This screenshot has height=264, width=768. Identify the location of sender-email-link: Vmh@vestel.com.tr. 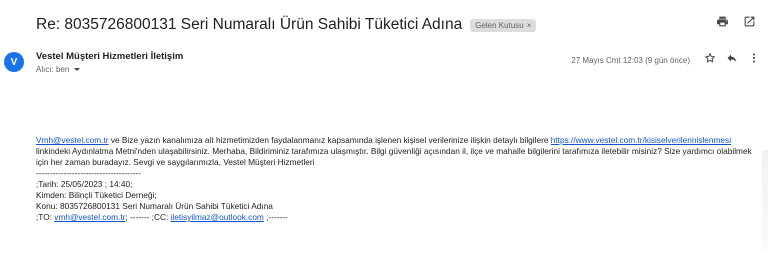
(72, 140).